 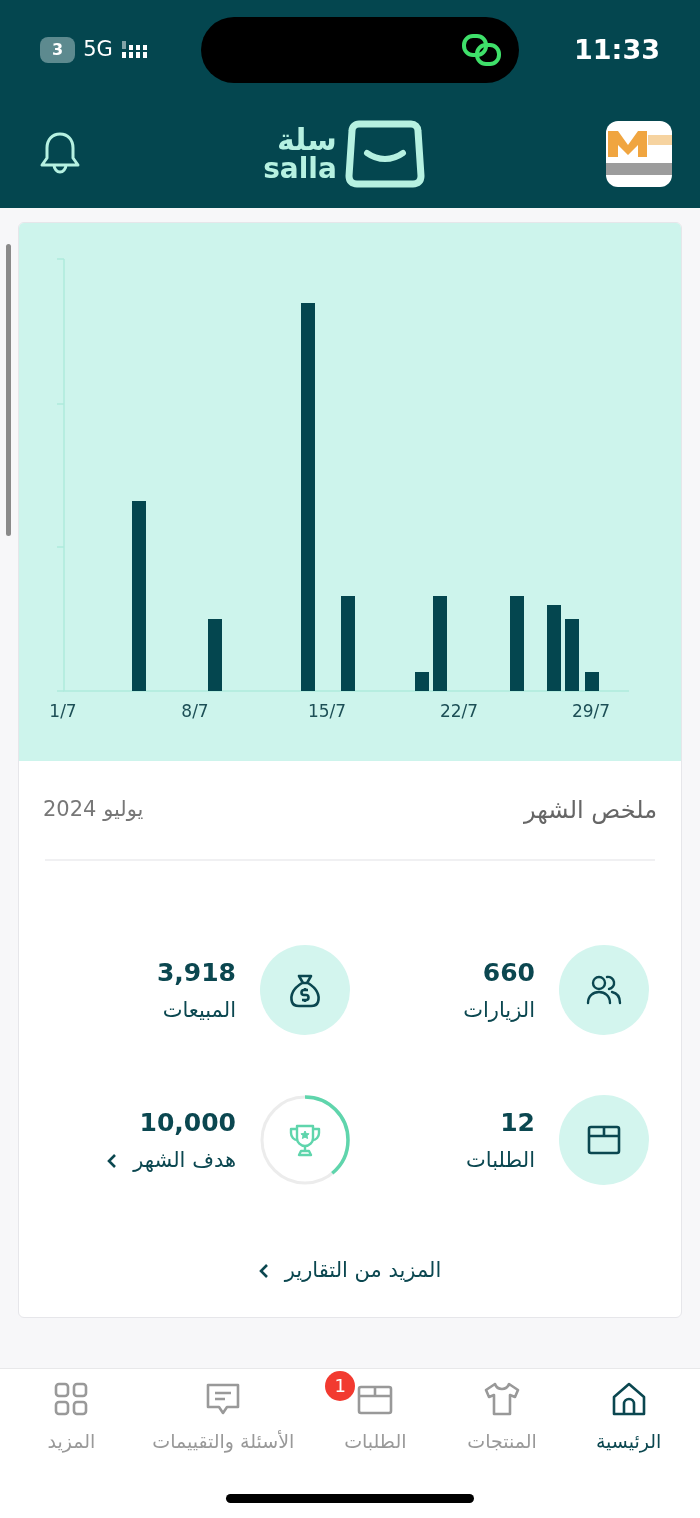 I want to click on tab: المنتجات, so click(x=502, y=1412).